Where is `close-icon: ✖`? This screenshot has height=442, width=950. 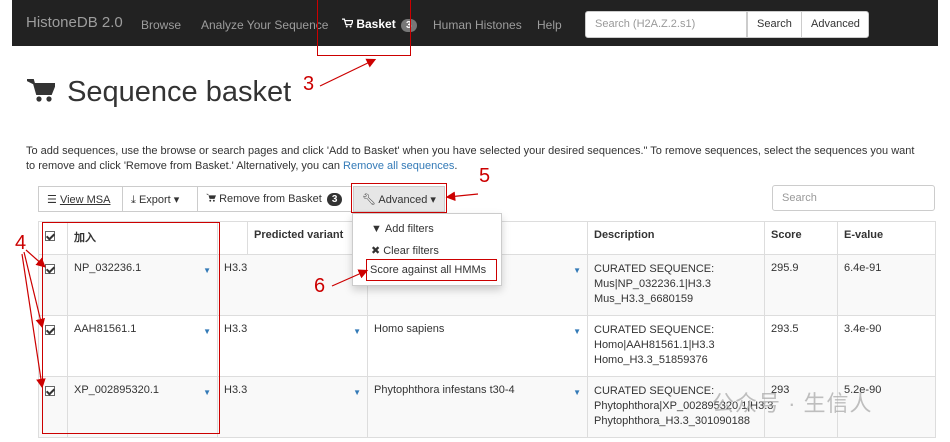
close-icon: ✖ is located at coordinates (376, 251).